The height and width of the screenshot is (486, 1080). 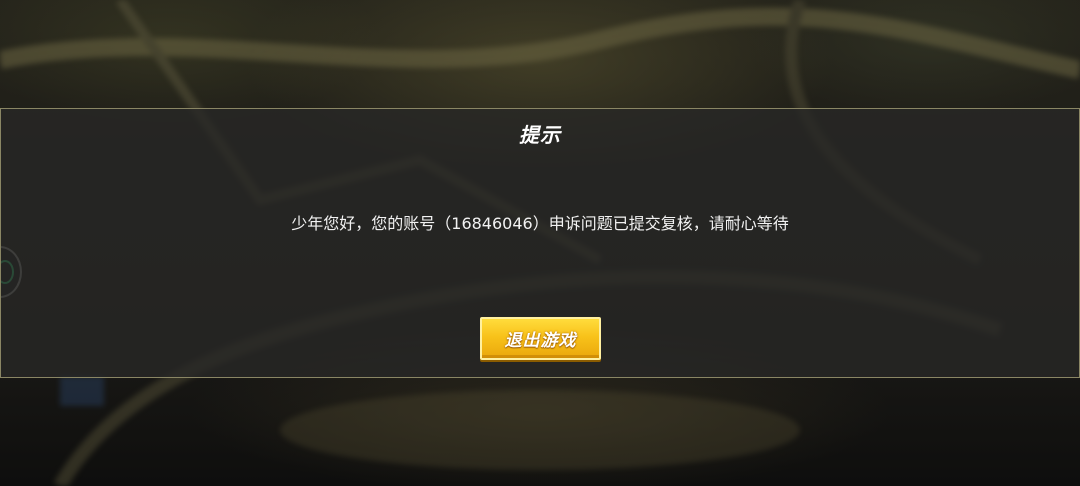 I want to click on exit-game-button: 退出游戏, so click(x=540, y=338).